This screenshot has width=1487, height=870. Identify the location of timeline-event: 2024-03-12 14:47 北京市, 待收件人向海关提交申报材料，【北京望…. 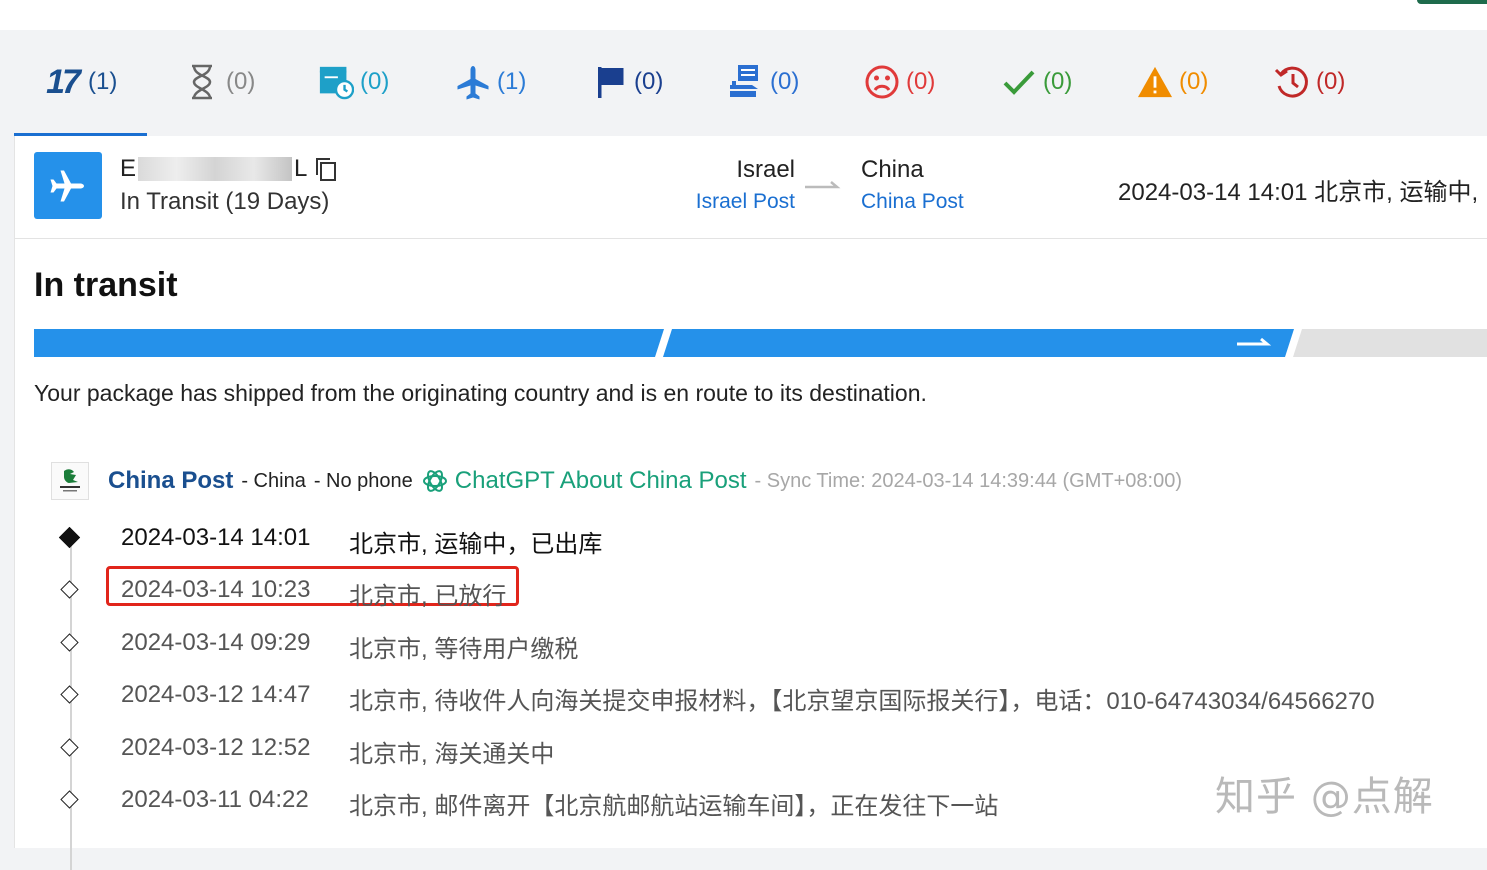
(769, 695).